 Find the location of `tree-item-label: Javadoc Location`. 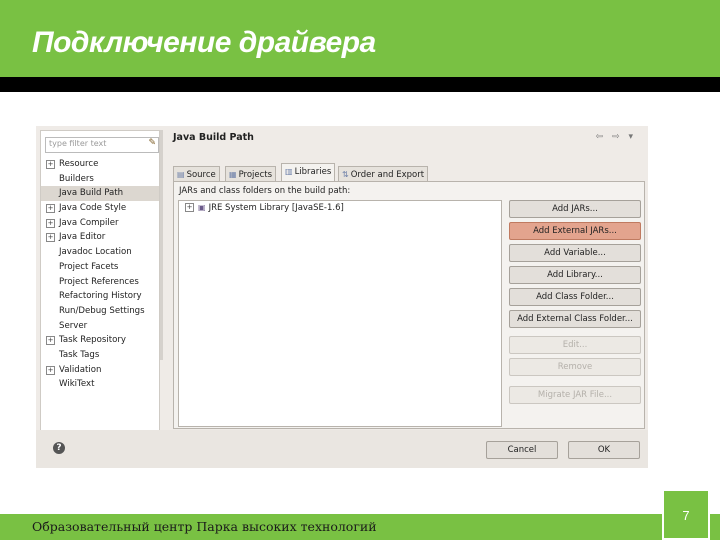

tree-item-label: Javadoc Location is located at coordinates (95, 252).